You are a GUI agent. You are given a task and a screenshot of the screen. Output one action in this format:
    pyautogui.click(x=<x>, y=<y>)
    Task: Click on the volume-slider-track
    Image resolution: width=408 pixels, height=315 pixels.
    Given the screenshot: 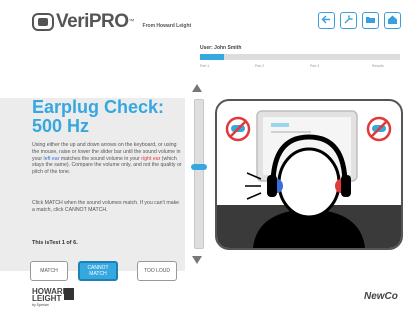 What is the action you would take?
    pyautogui.click(x=199, y=174)
    